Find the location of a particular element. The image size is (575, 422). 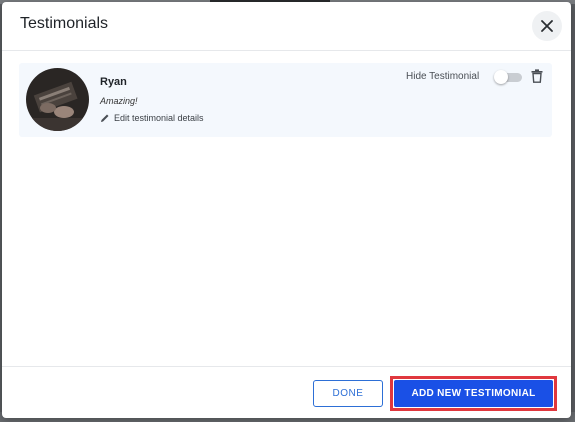

edit-link-label: Edit testimonial details is located at coordinates (159, 118).